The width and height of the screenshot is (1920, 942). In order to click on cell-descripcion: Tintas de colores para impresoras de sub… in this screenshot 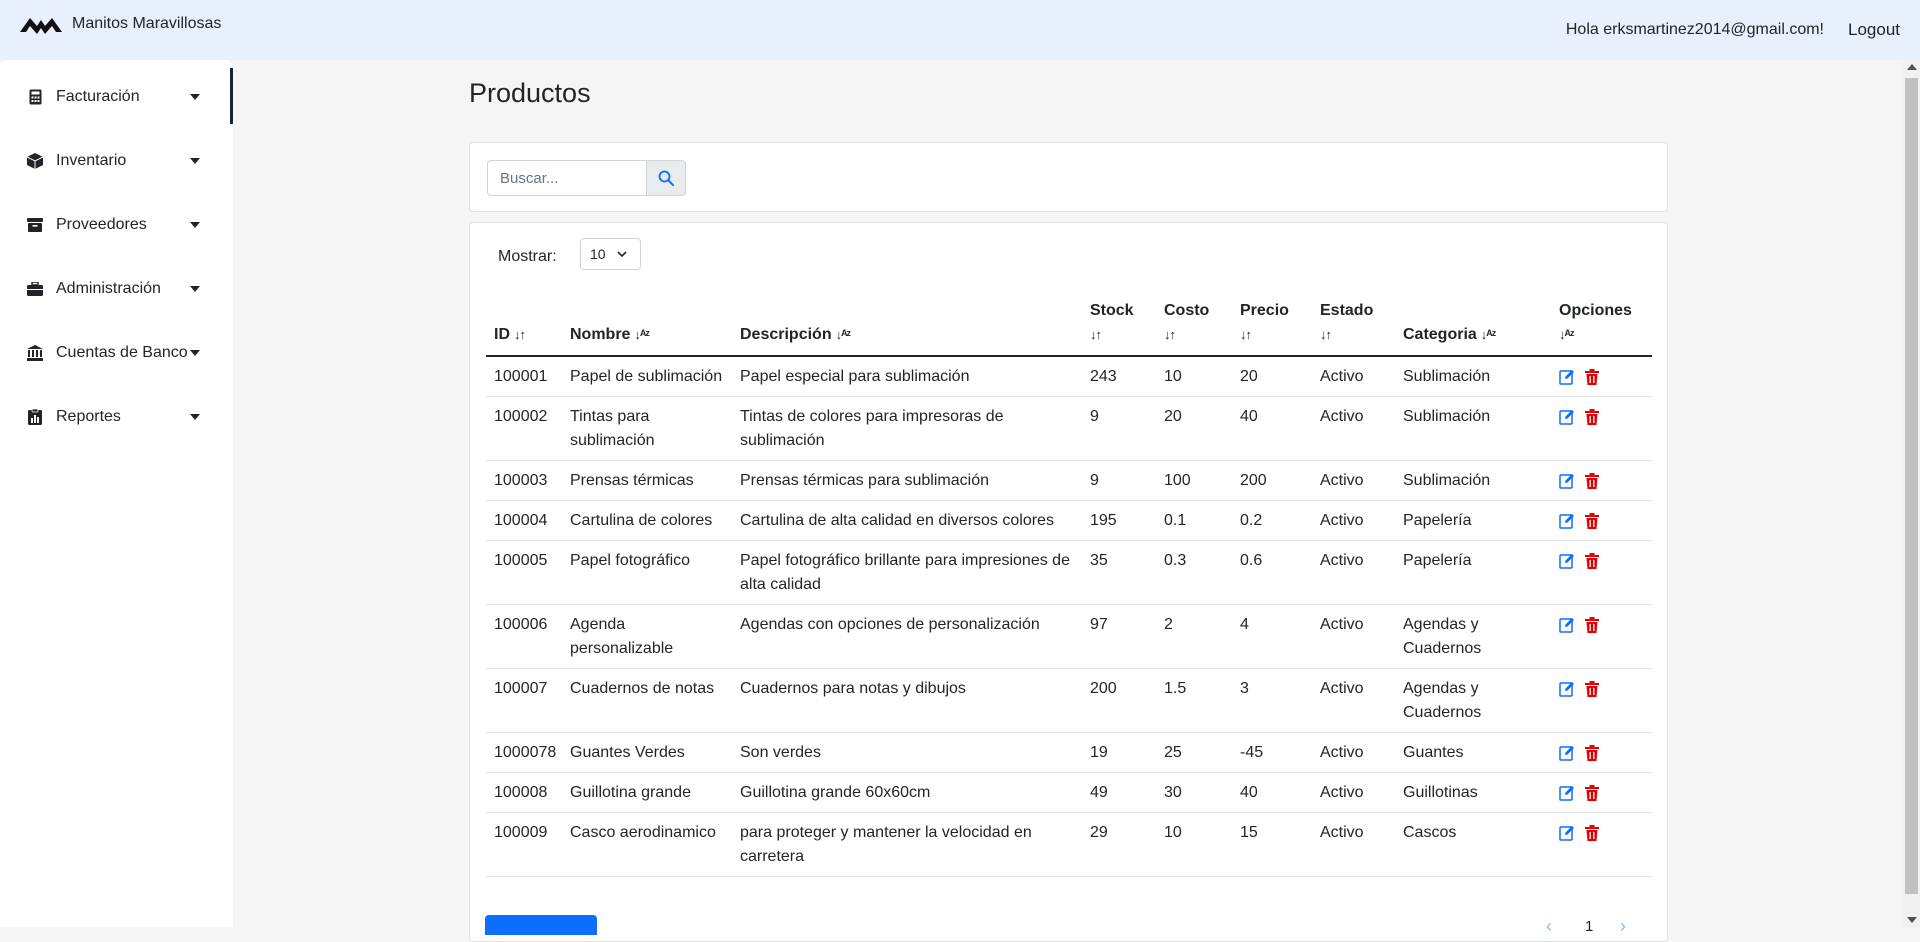, I will do `click(907, 428)`.